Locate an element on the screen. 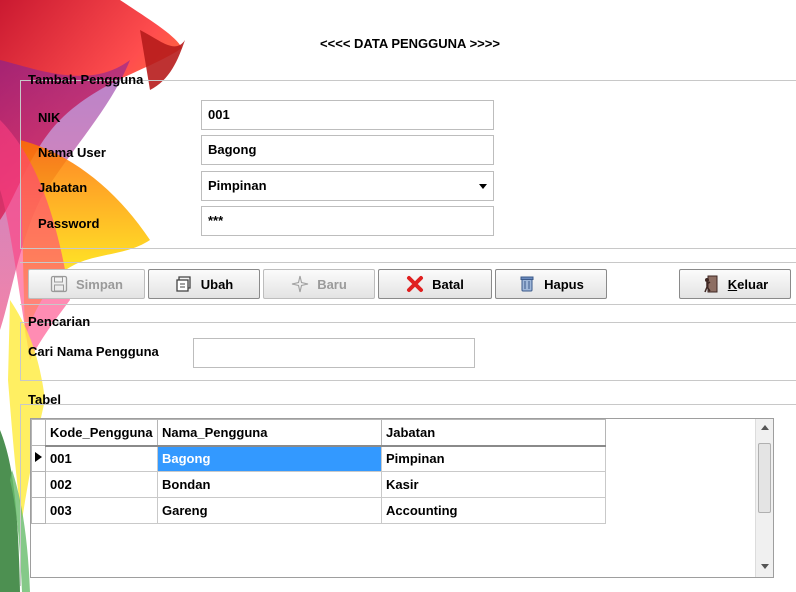  keluar-accelerator: K is located at coordinates (732, 284).